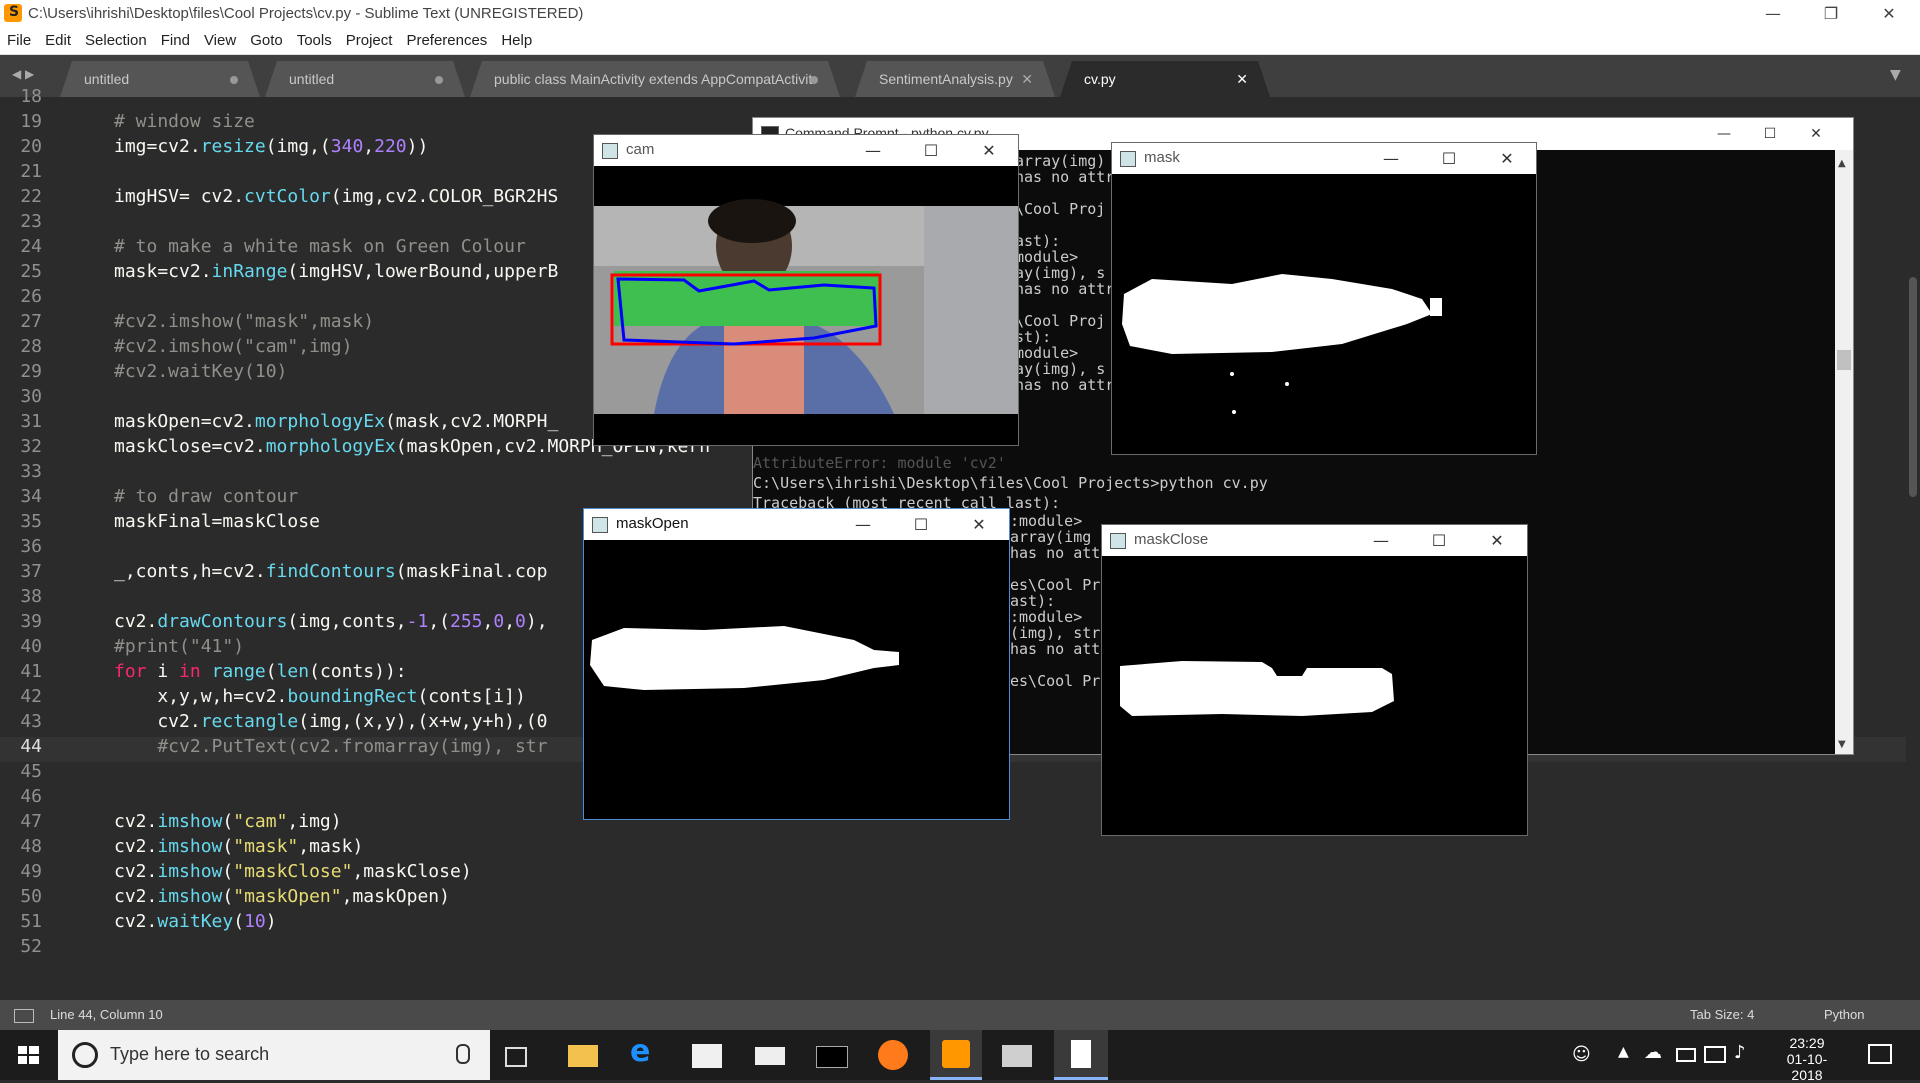 This screenshot has height=1083, width=1920. What do you see at coordinates (255, 921) in the screenshot?
I see `code-num: 10` at bounding box center [255, 921].